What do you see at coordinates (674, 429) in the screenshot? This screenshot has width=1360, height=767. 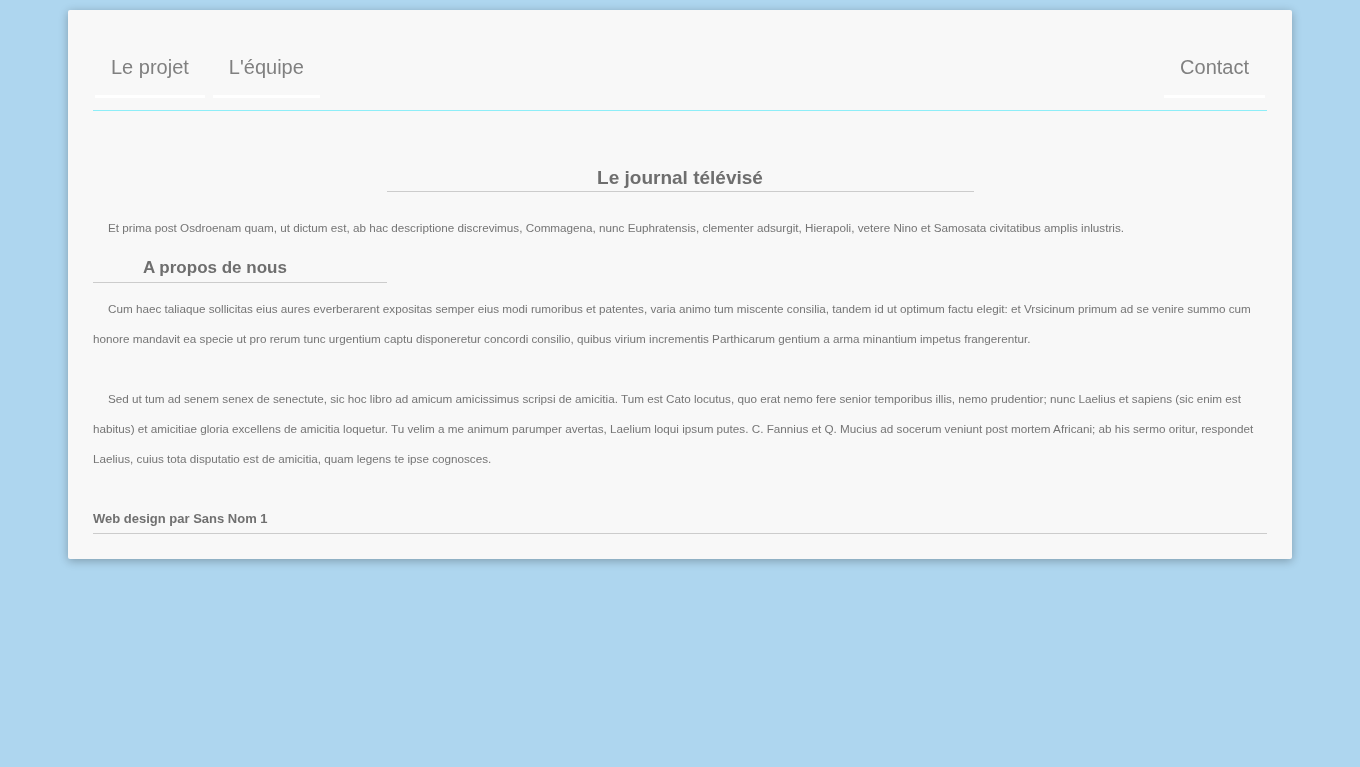 I see `paragraph: Sed ut tum ad senem senex de senectute, sic hoc libro ad amicum amicissimus scripsi de amicitia. Tum est Cato locutus, quo erat nemo fere senior temporibus illis, nemo prudentior; nunc Laelius et sapiens (sic enim est habitus) et amicitiae gloria excellens de amicitia loquetur. Tu velim a me animum parumper avertas, Laelium loqui ipsum putes. C. Fannius et Q. Mucius ad socerum veniunt post mortem Africani; ab his sermo oritur, respondet Laelius, cuius tota disputatio est de amicitia, quam legens te ipse cognosces.` at bounding box center [674, 429].